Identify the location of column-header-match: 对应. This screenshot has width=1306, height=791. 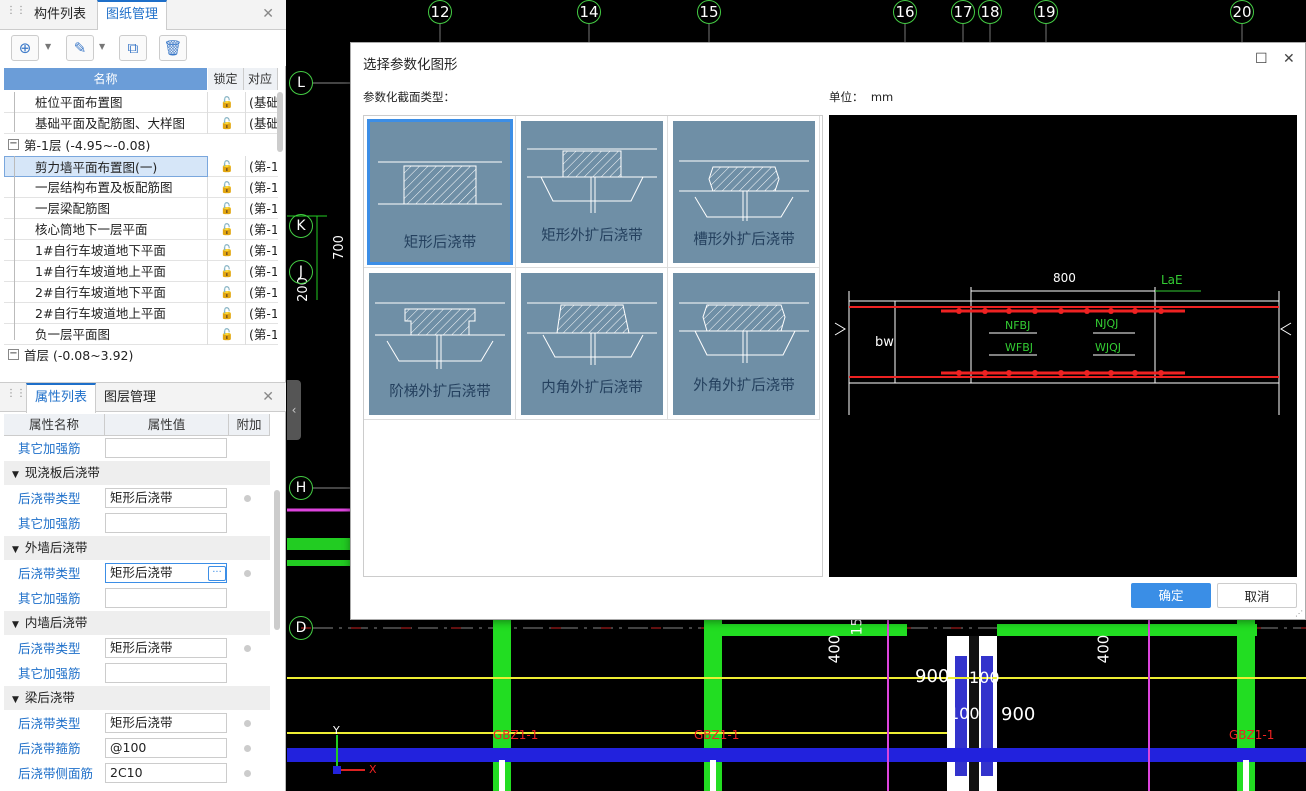
(261, 79).